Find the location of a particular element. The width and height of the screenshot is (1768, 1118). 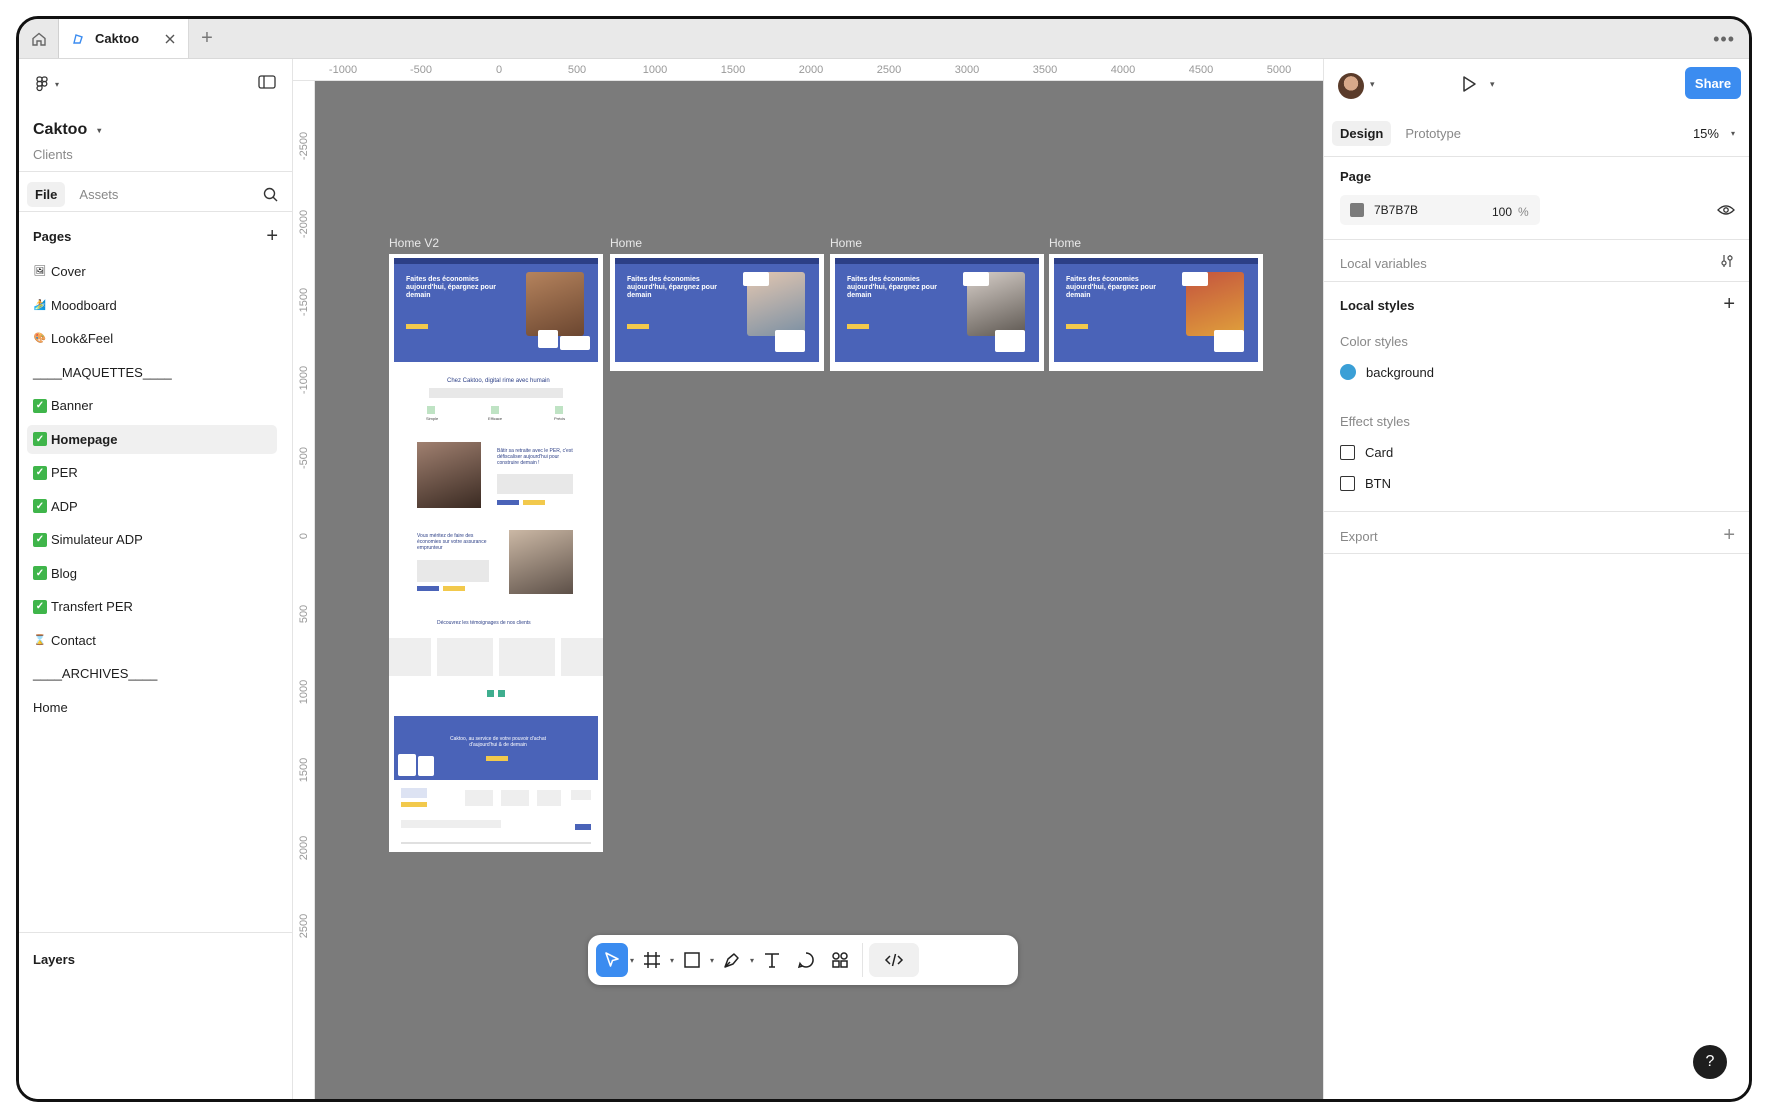

step-label: Efficace is located at coordinates (495, 418).